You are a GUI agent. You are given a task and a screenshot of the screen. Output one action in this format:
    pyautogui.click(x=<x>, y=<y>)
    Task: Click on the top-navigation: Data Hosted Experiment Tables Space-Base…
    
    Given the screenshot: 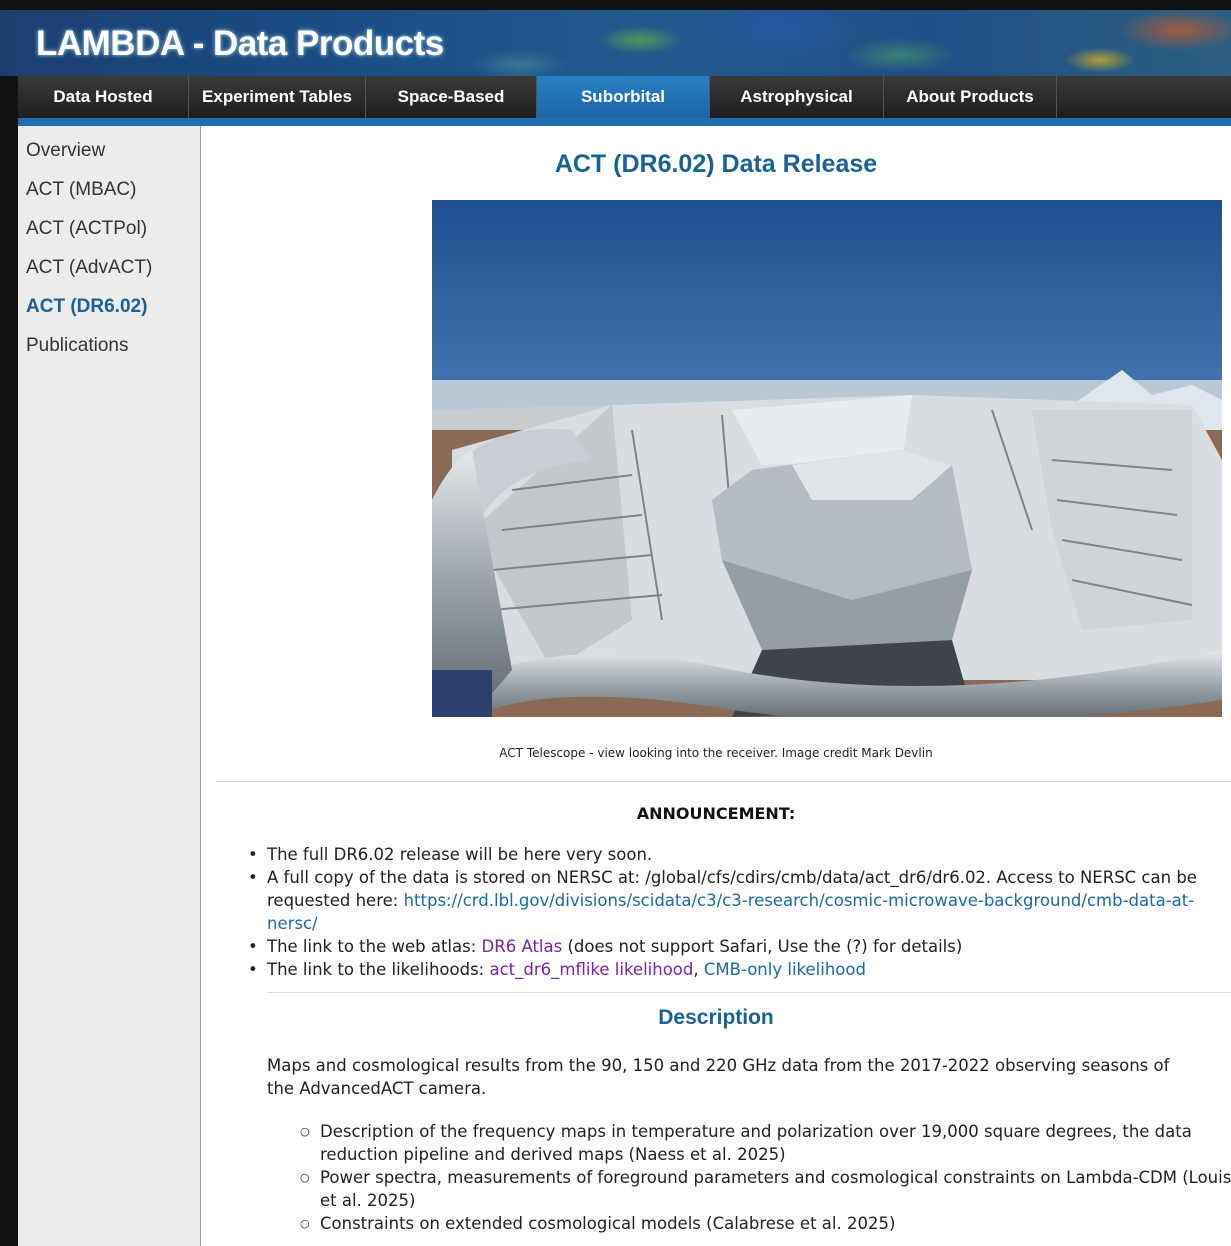 What is the action you would take?
    pyautogui.click(x=624, y=97)
    